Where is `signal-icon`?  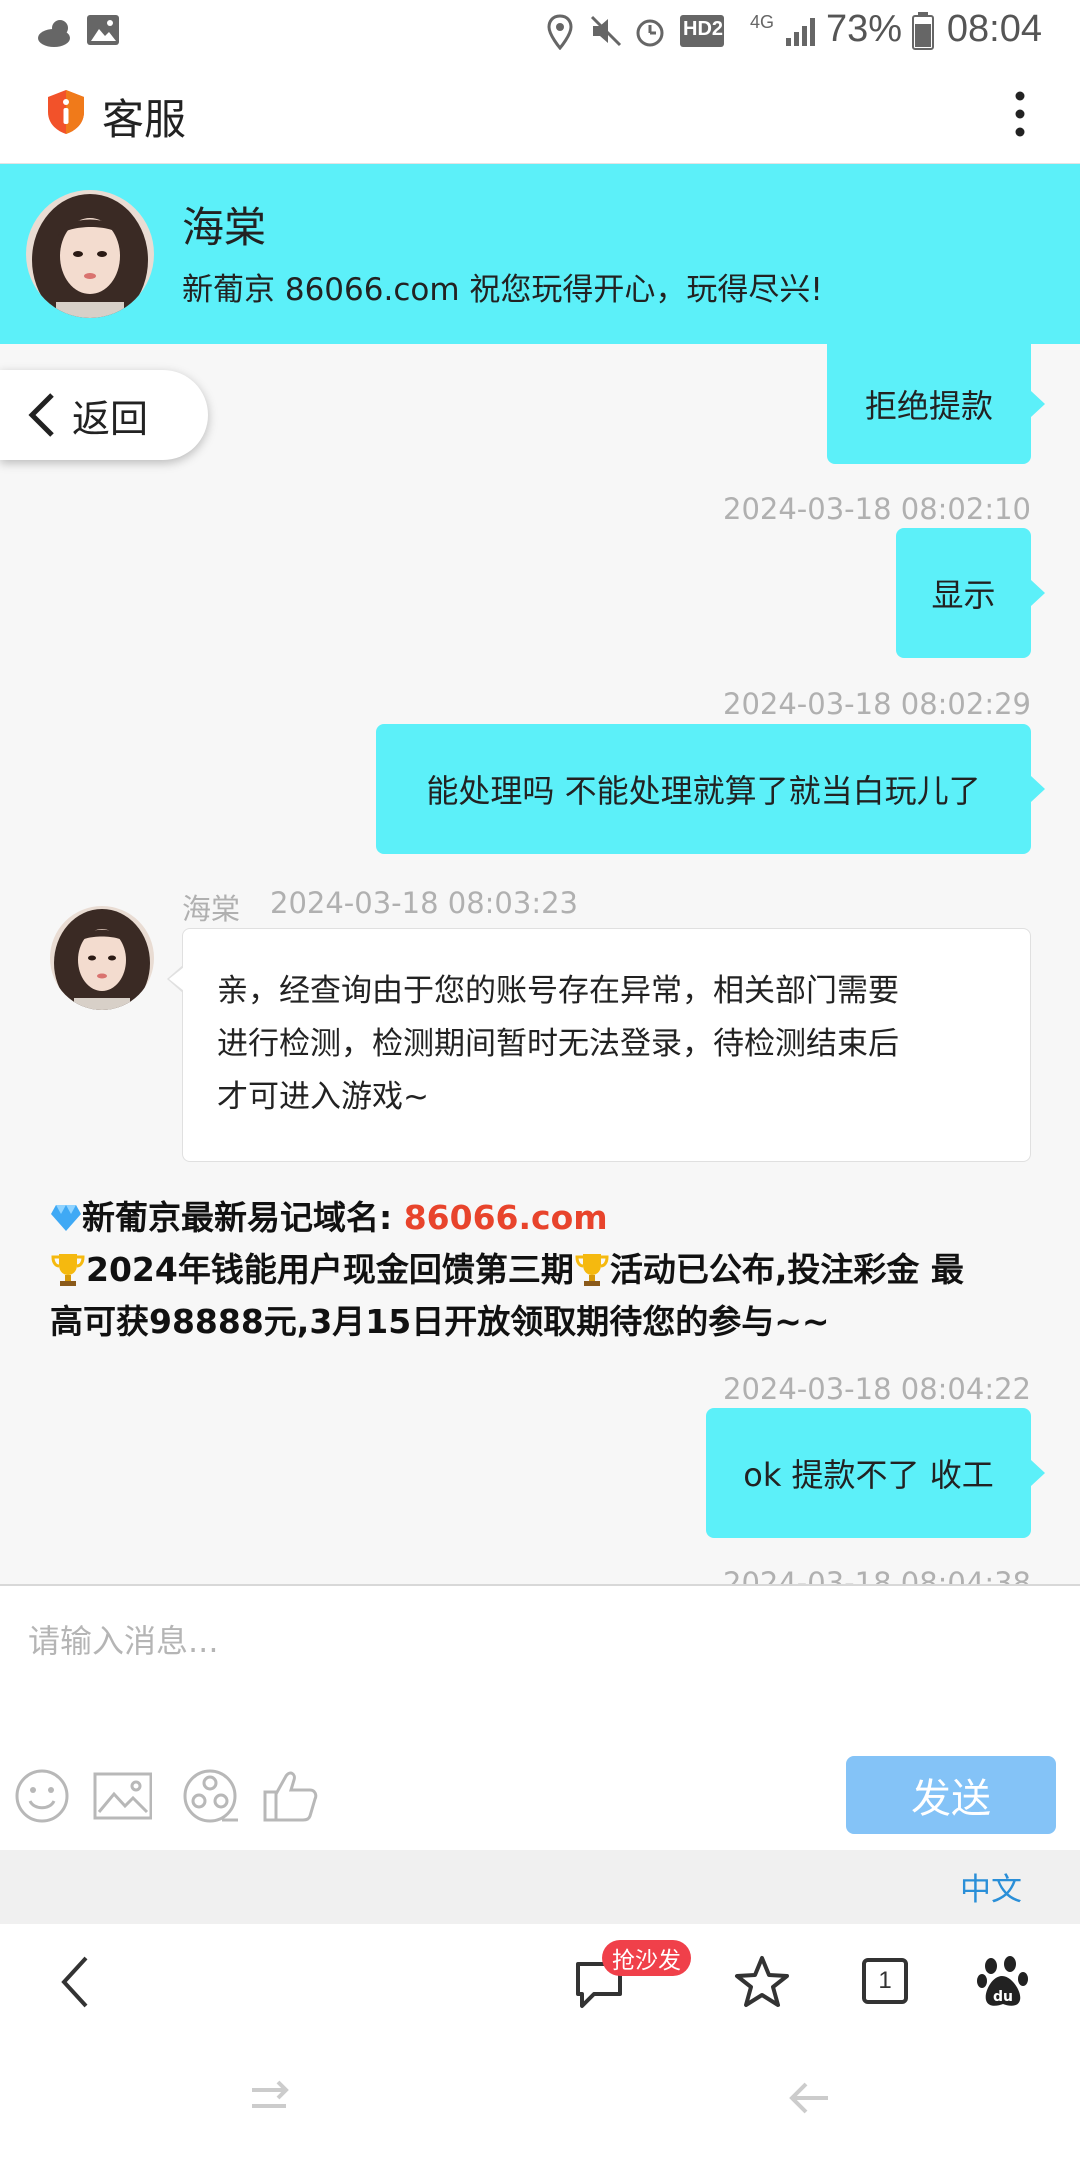
signal-icon is located at coordinates (800, 32).